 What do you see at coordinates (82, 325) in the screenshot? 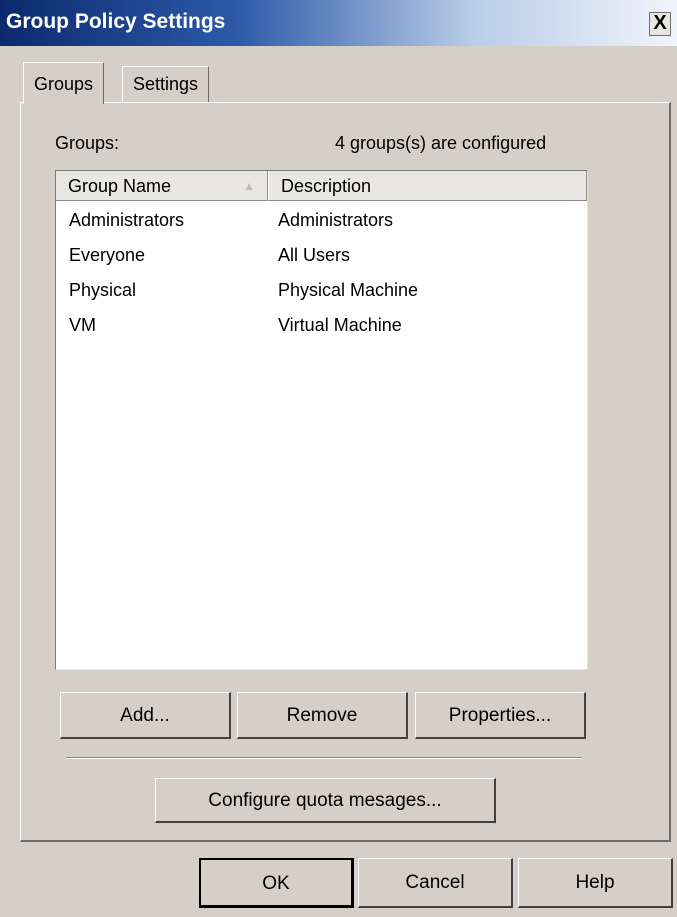
I see `group-name-cell: VM` at bounding box center [82, 325].